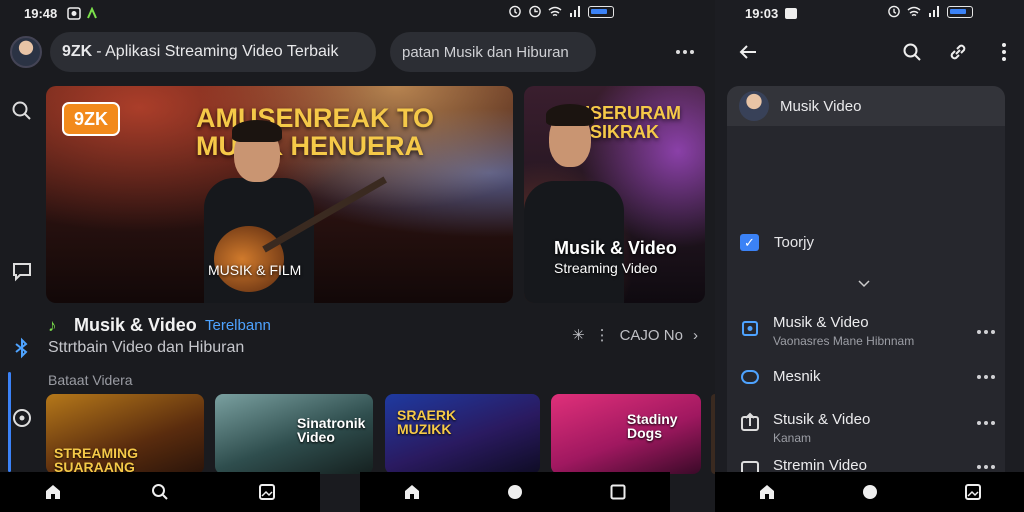 The height and width of the screenshot is (512, 1024). What do you see at coordinates (146, 347) in the screenshot?
I see `section-subtitle: Sttrtbain Video dan Hiburan` at bounding box center [146, 347].